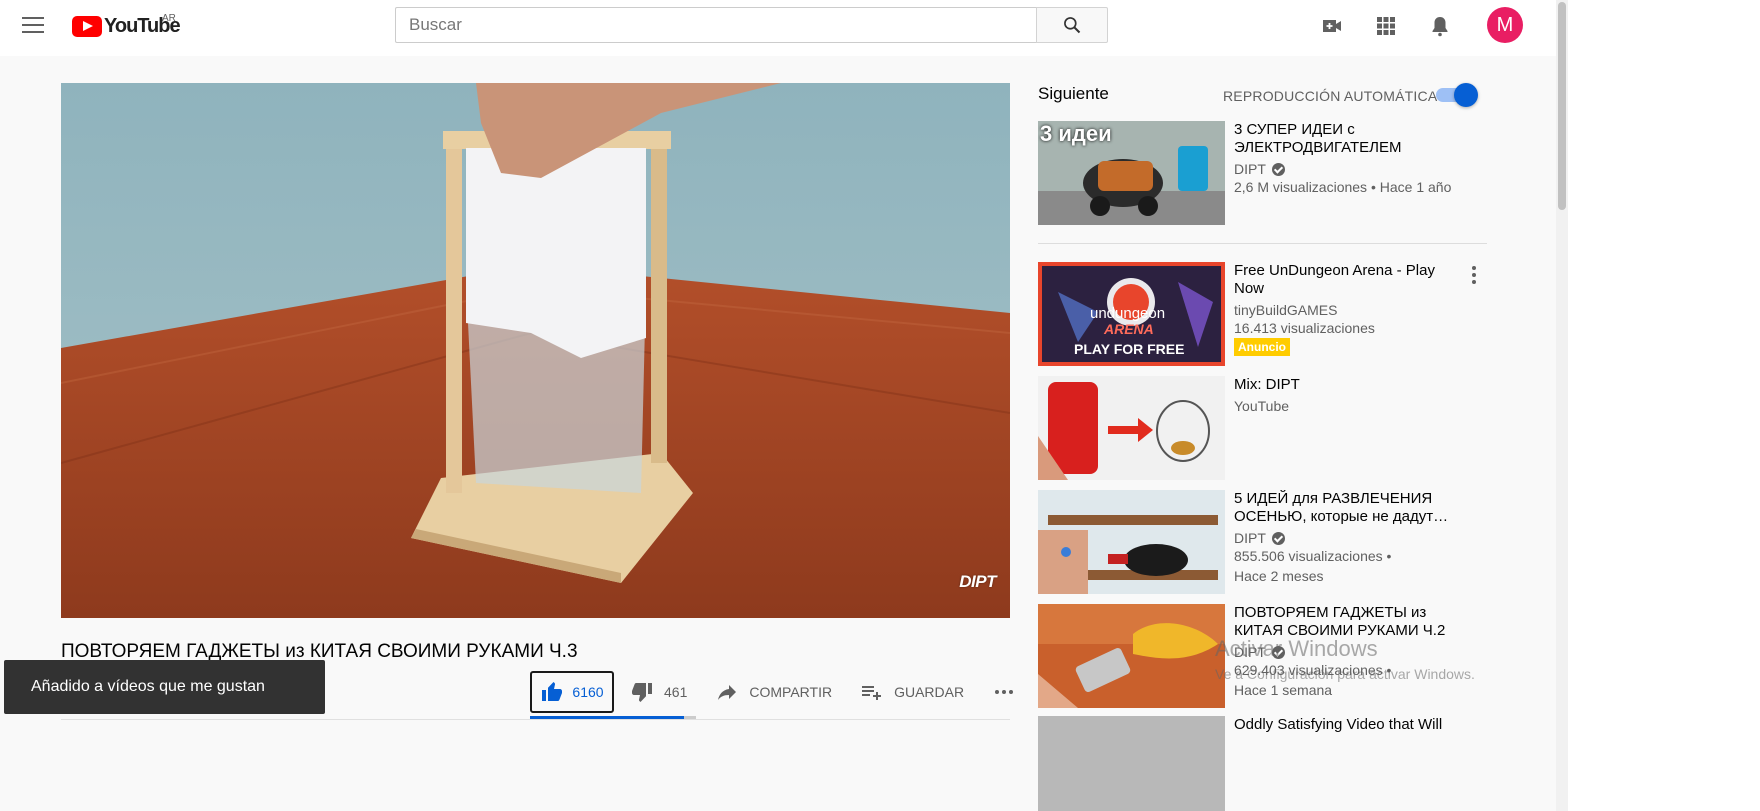  What do you see at coordinates (1004, 692) in the screenshot?
I see `more-actions-button` at bounding box center [1004, 692].